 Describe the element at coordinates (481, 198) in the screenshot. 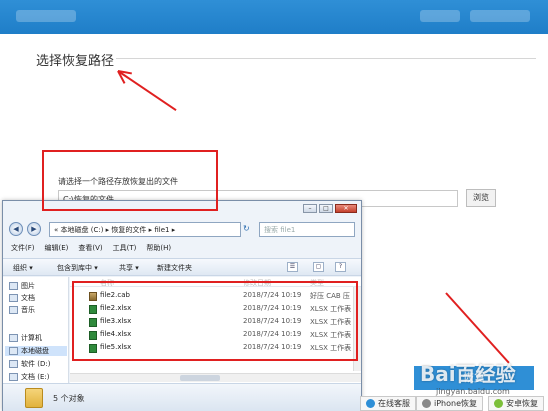

I see `browse-button: 浏览` at that location.